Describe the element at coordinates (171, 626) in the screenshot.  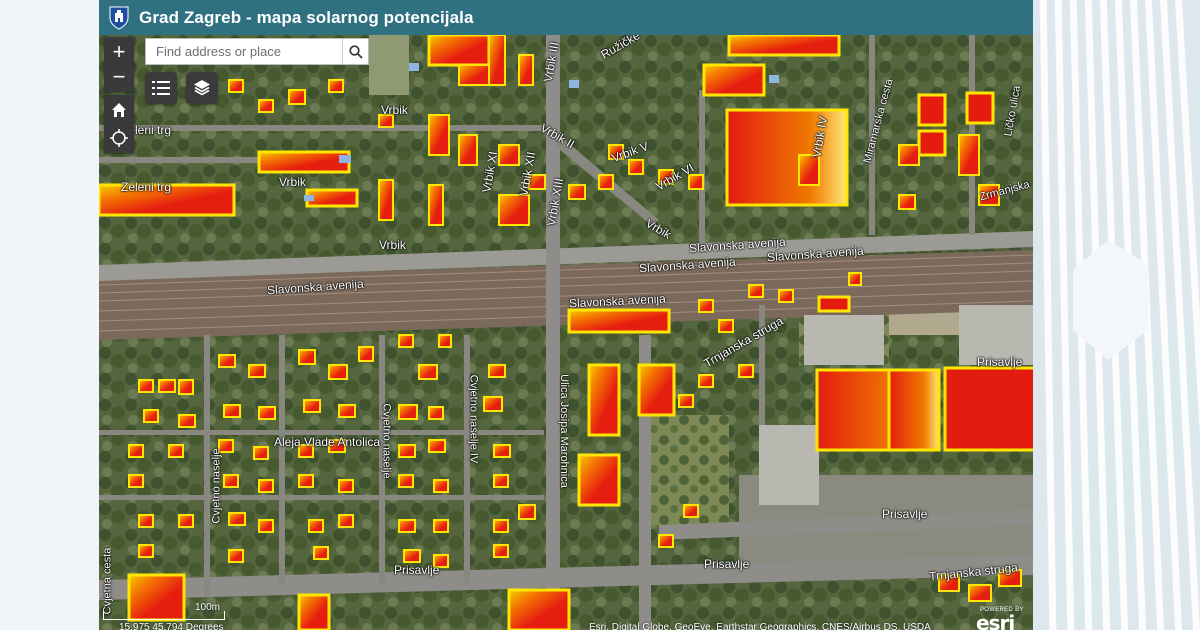
I see `coordinate-readout: 15.975 45.794 Degrees` at that location.